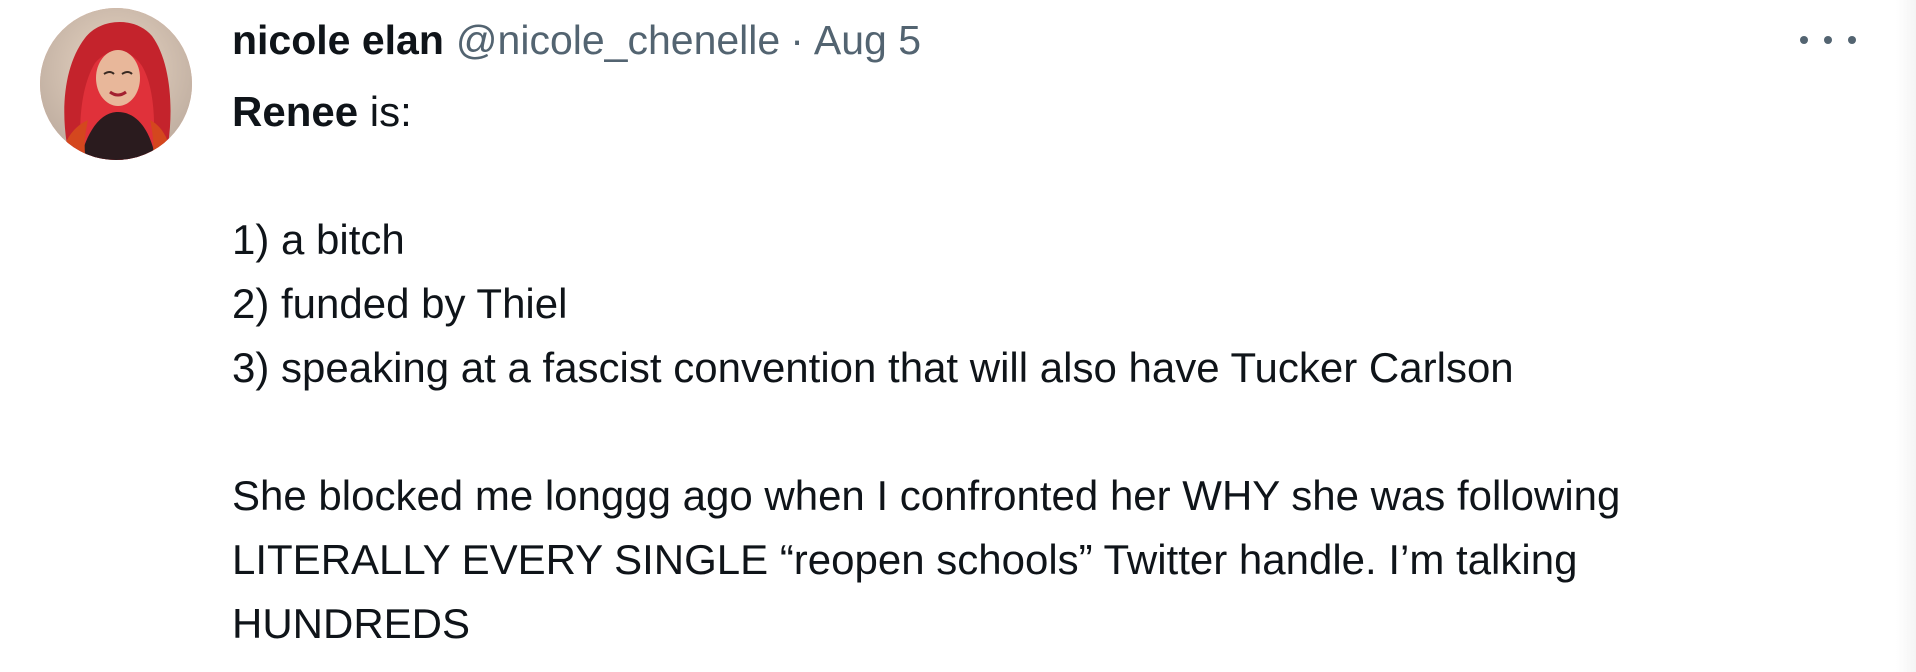 The image size is (1916, 672). What do you see at coordinates (385, 111) in the screenshot?
I see `tweet-text-fragment: is:` at bounding box center [385, 111].